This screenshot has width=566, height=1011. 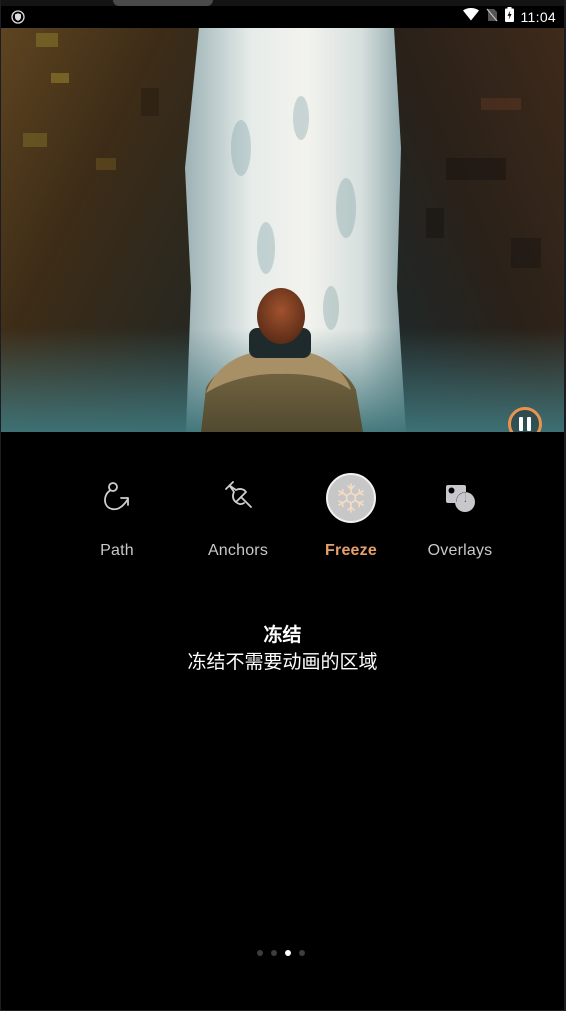 I want to click on pause-icon-bar-left, so click(x=521, y=424).